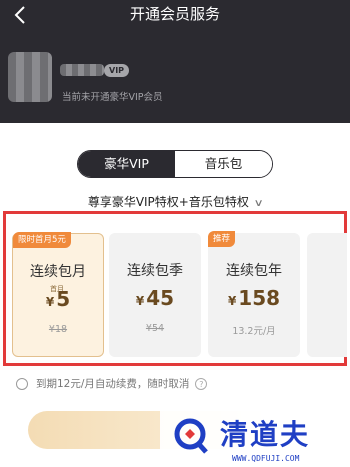 This screenshot has height=467, width=350. Describe the element at coordinates (117, 70) in the screenshot. I see `vip-badge: VIP` at that location.